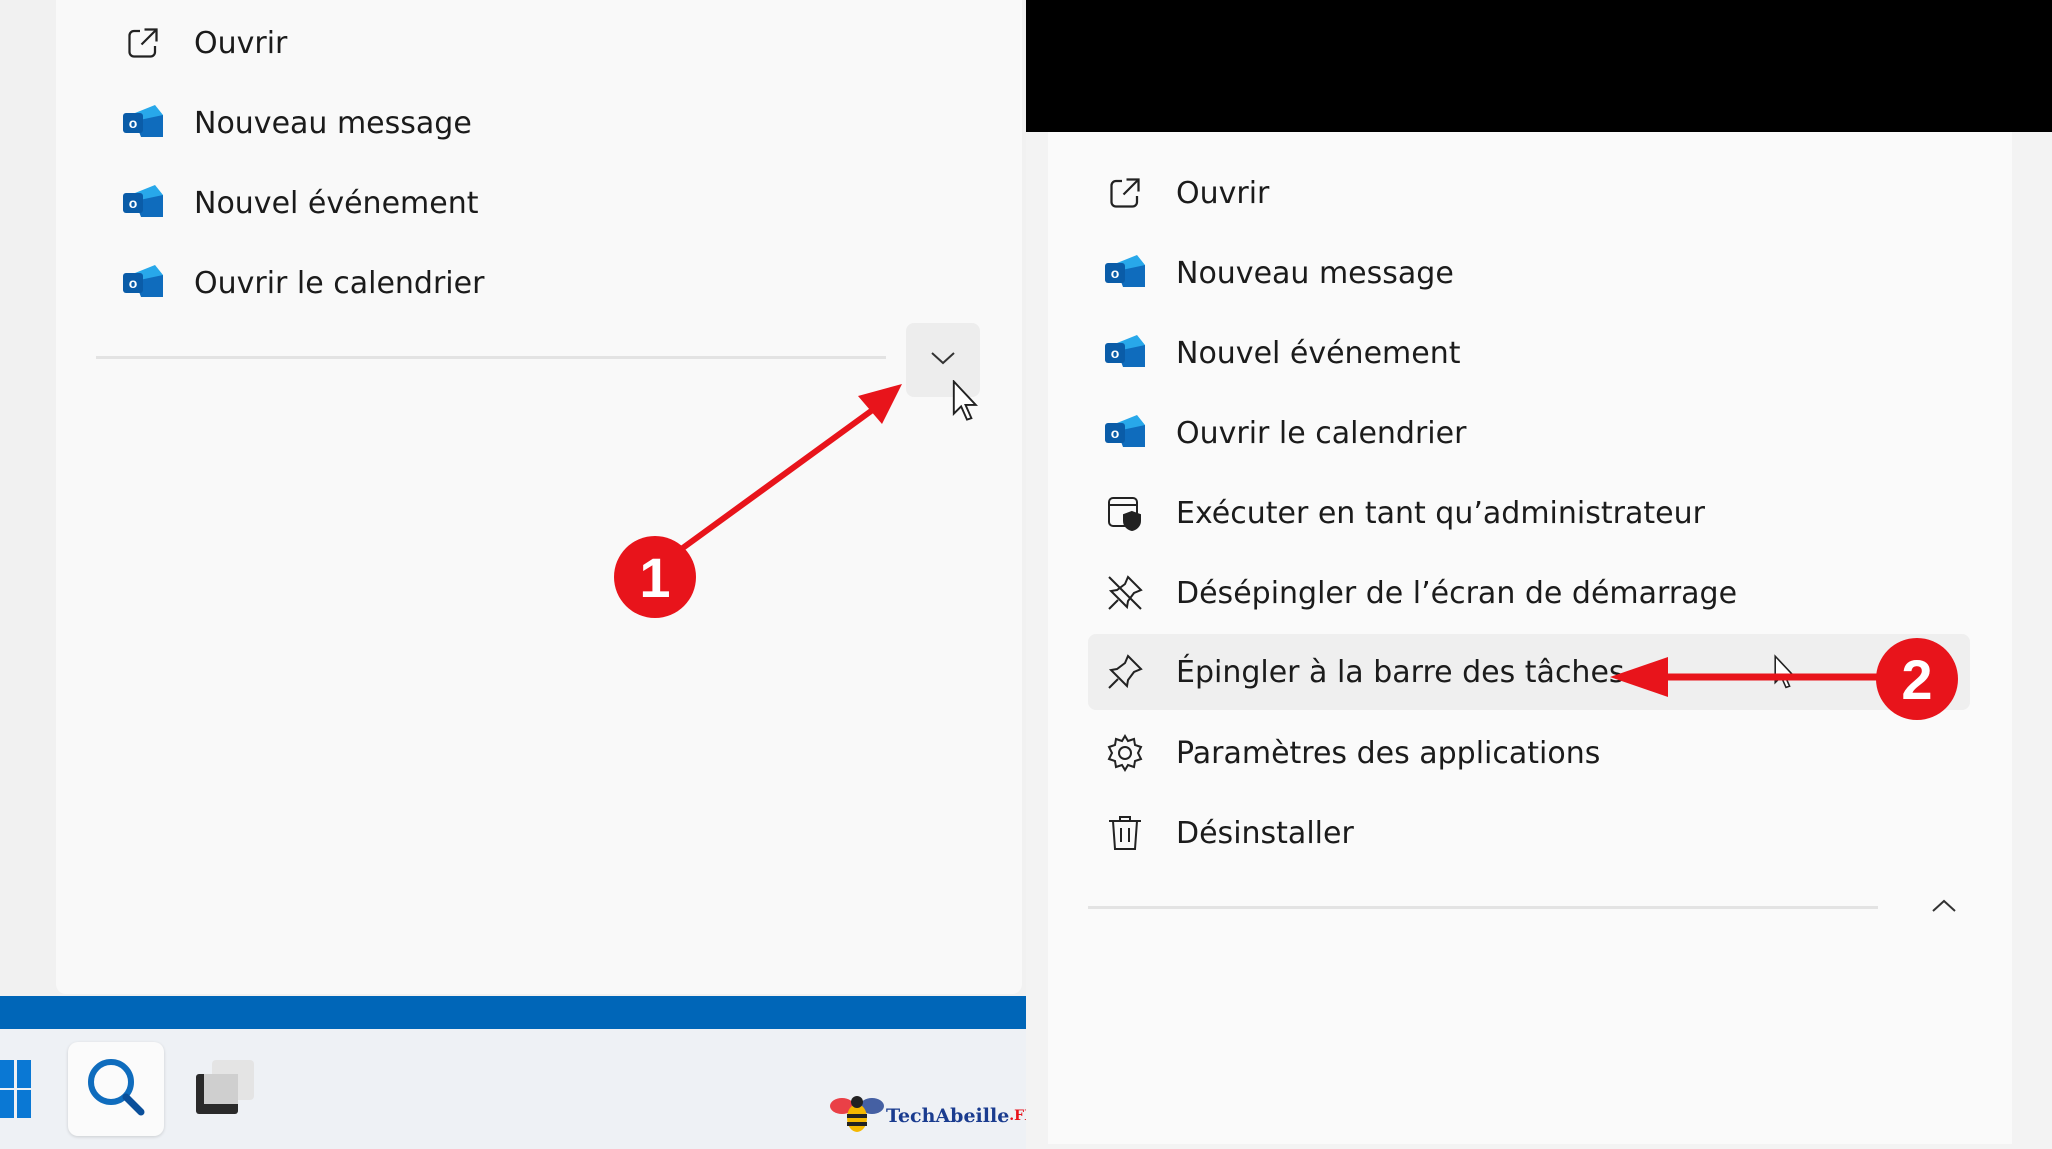  What do you see at coordinates (655, 577) in the screenshot?
I see `callout-step-1: 1` at bounding box center [655, 577].